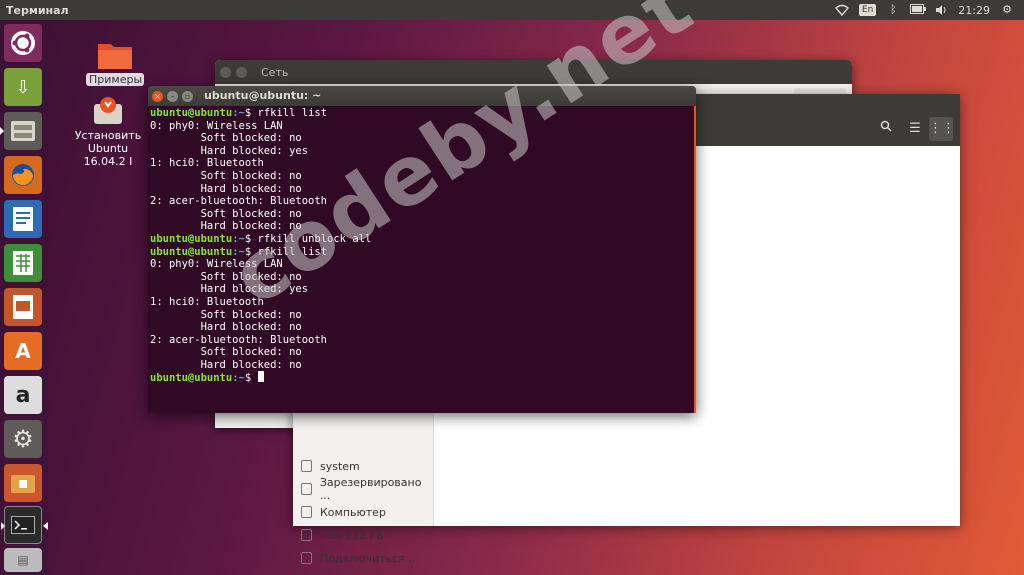  I want to click on launcher-firefox, so click(23, 175).